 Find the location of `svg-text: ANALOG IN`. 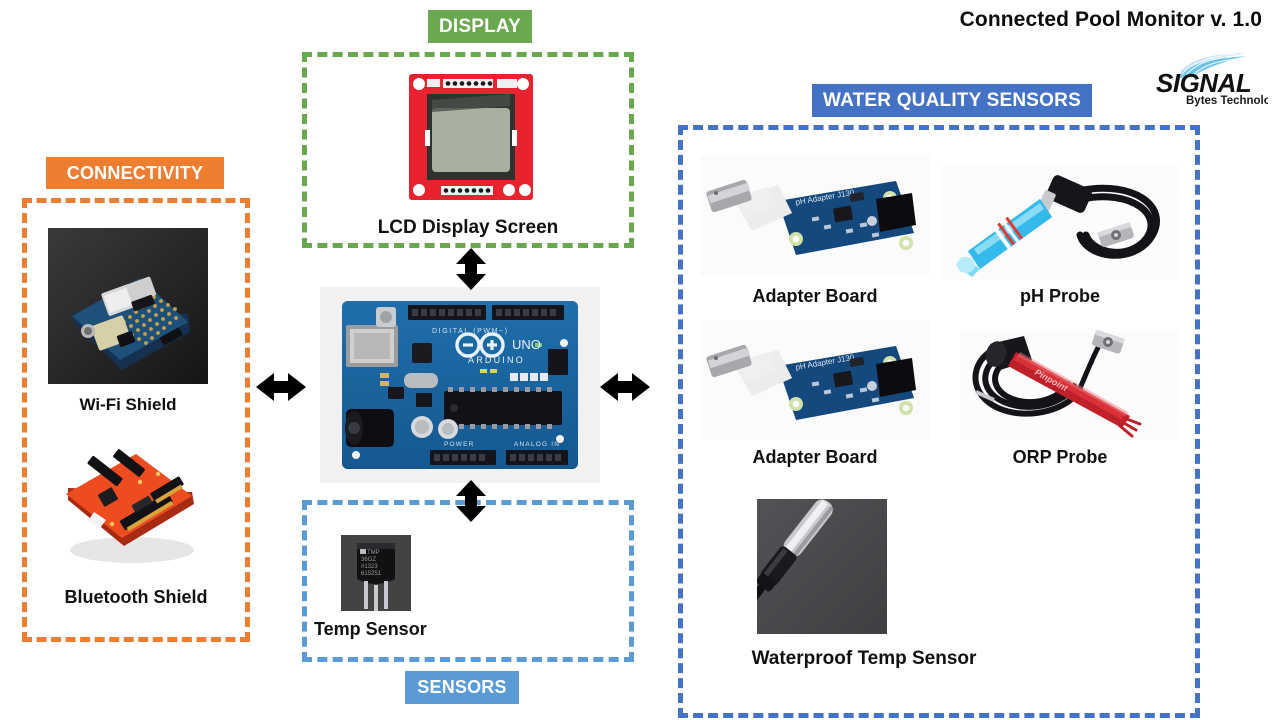

svg-text: ANALOG IN is located at coordinates (537, 444).